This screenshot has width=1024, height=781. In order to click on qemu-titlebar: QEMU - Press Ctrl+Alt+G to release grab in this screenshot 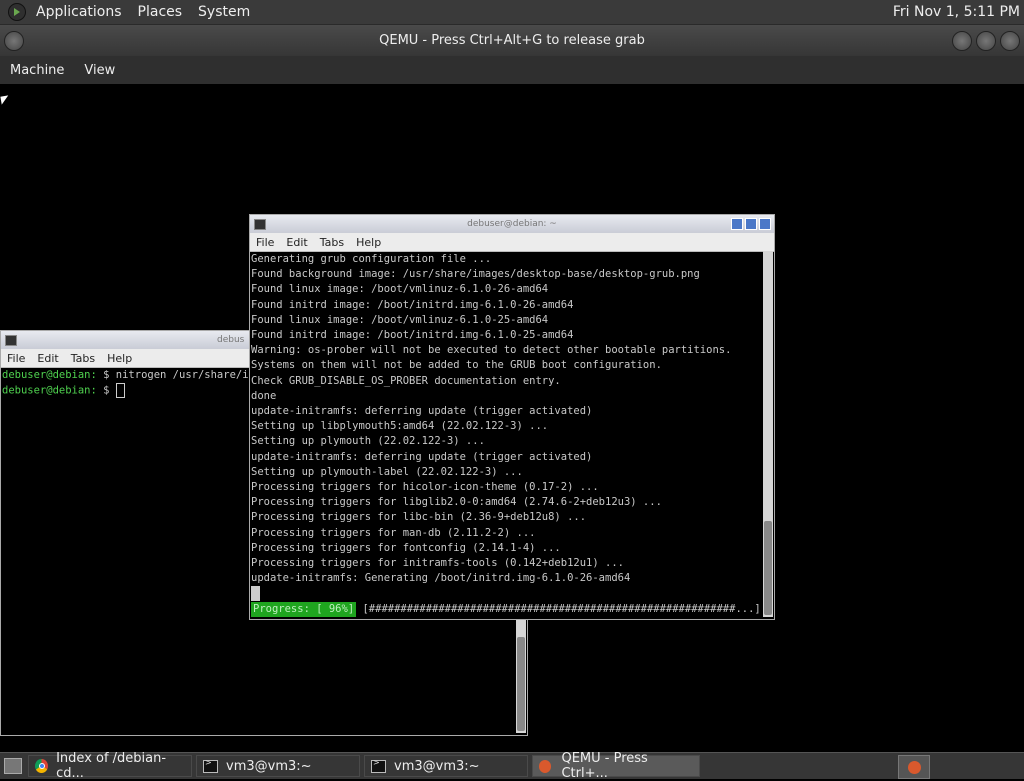, I will do `click(512, 40)`.